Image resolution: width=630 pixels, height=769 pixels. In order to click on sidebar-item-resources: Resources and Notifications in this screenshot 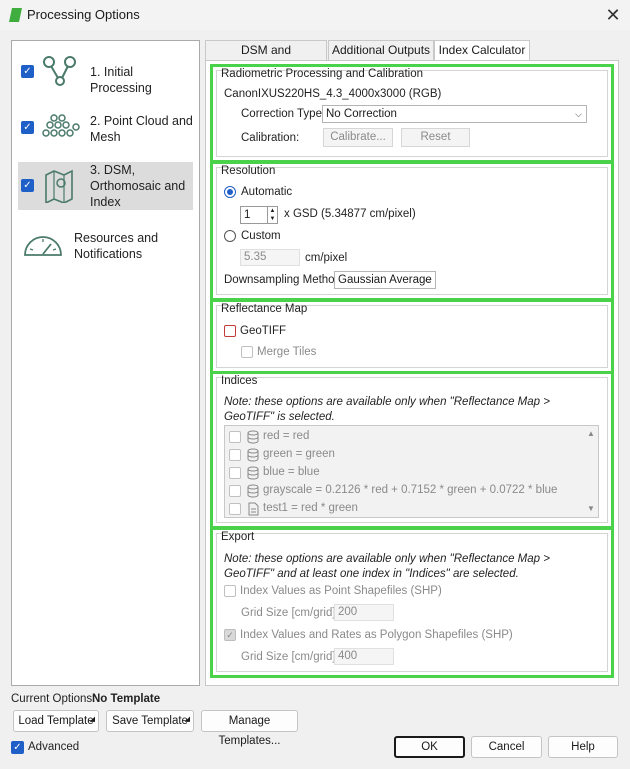, I will do `click(105, 247)`.